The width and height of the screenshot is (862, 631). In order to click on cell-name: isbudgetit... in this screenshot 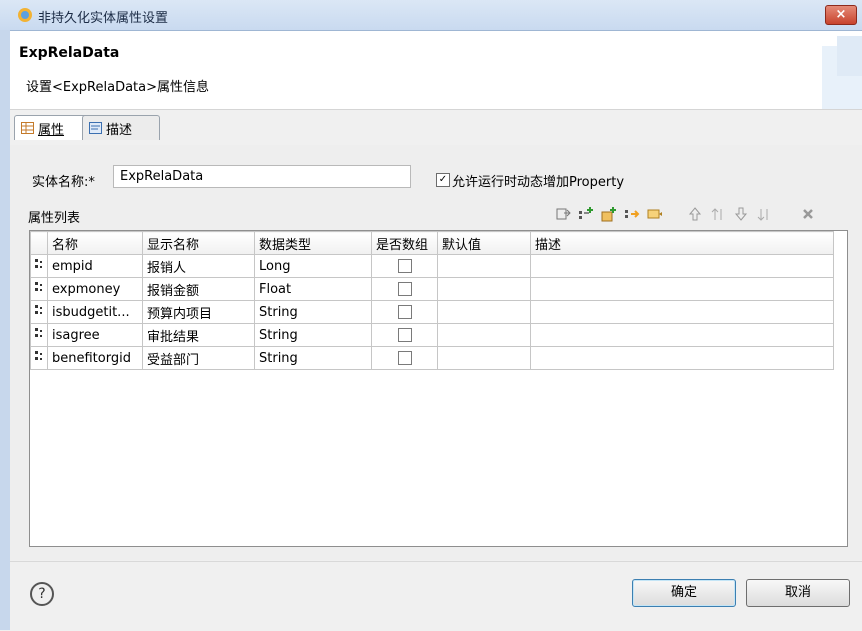, I will do `click(95, 312)`.